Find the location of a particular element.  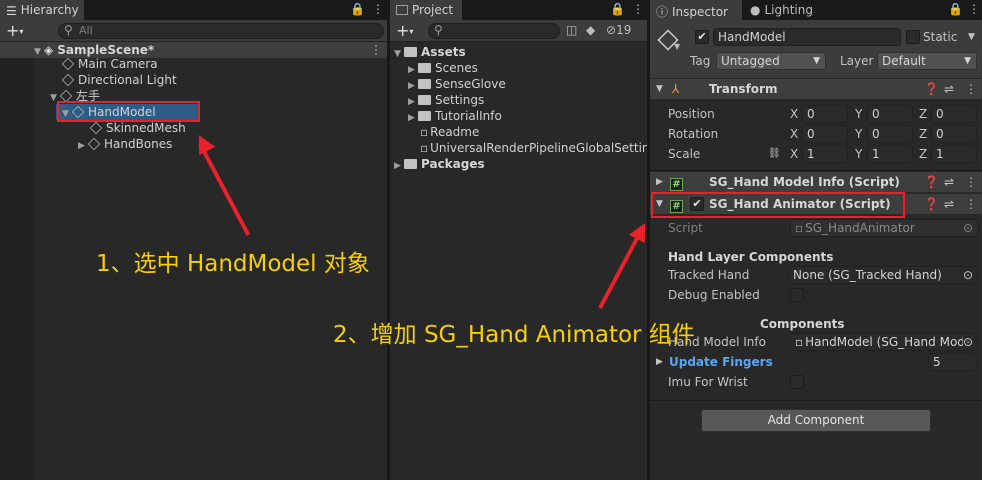

project-toolbar: +▾ ⚲ ◫ ◆ ⊘19 is located at coordinates (518, 31).